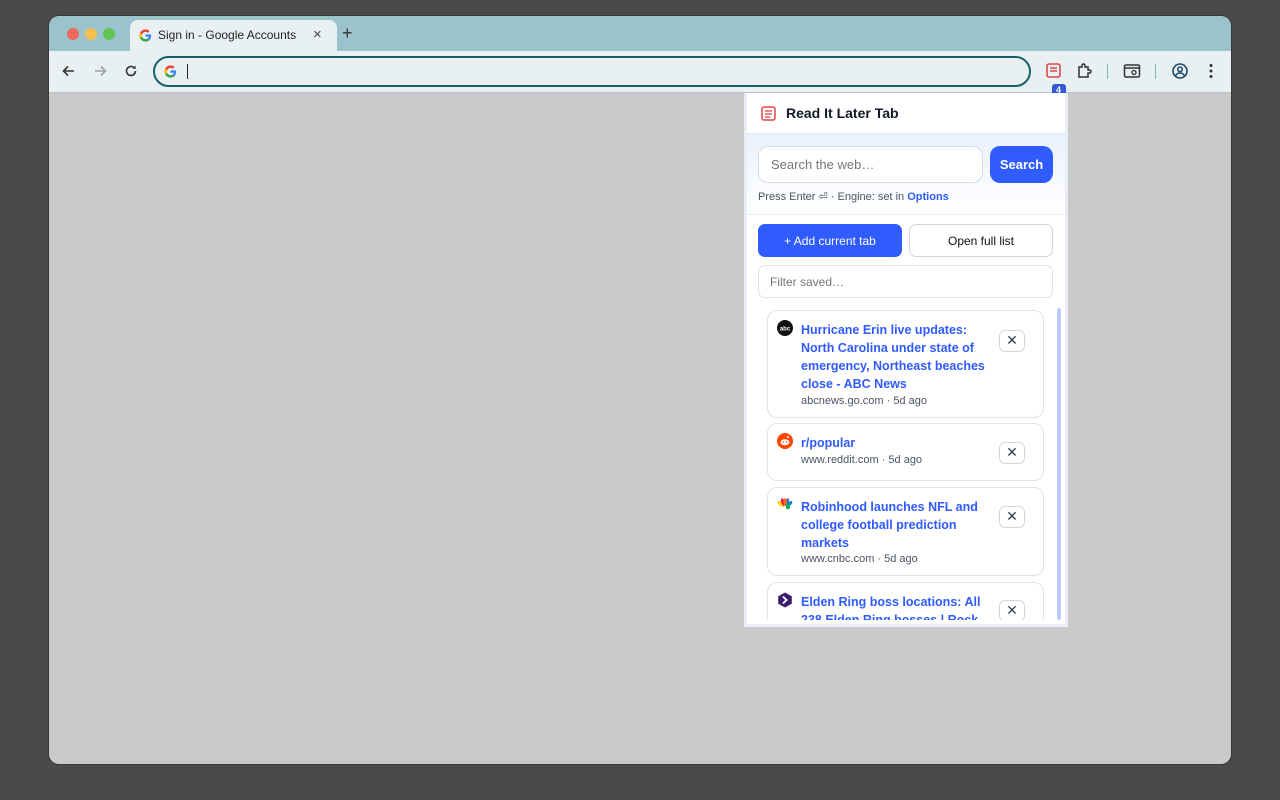 This screenshot has width=1280, height=800. What do you see at coordinates (862, 460) in the screenshot?
I see `item-meta: www.reddit.com · 5d ago` at bounding box center [862, 460].